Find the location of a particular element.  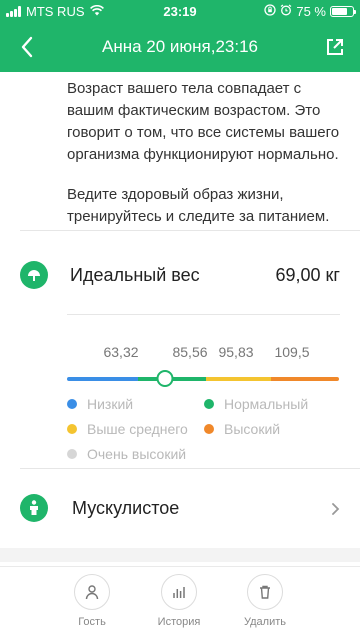

scale-segment-above-average is located at coordinates (238, 379).